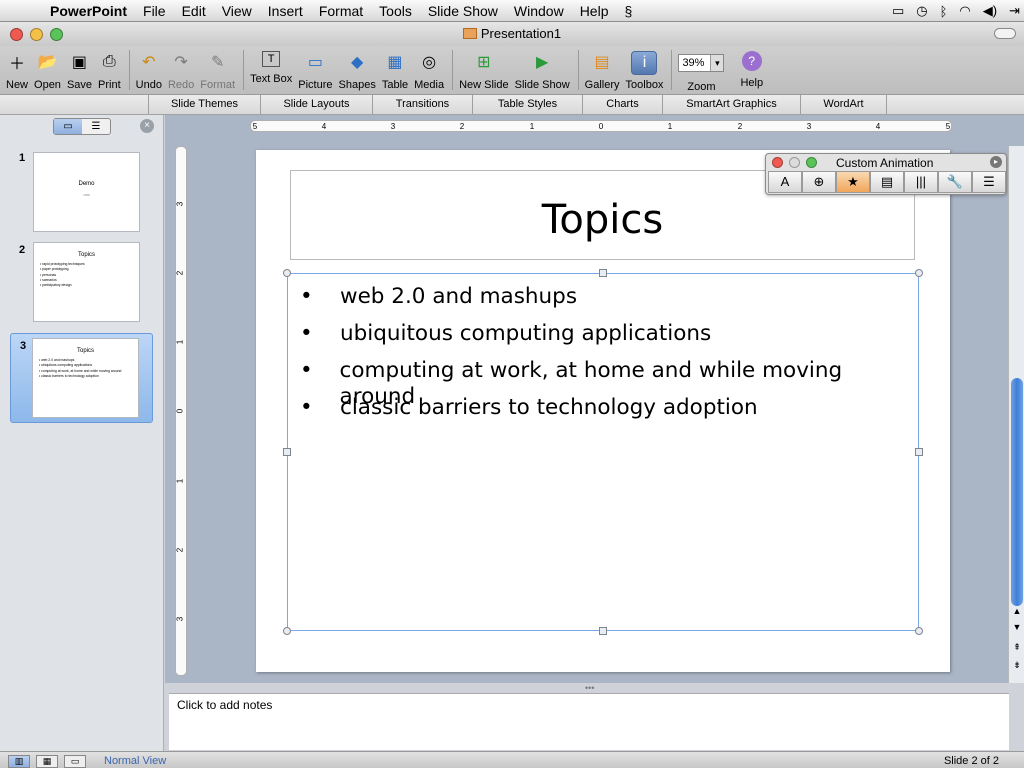  What do you see at coordinates (819, 182) in the screenshot?
I see `add-picture-icon: ⊕` at bounding box center [819, 182].